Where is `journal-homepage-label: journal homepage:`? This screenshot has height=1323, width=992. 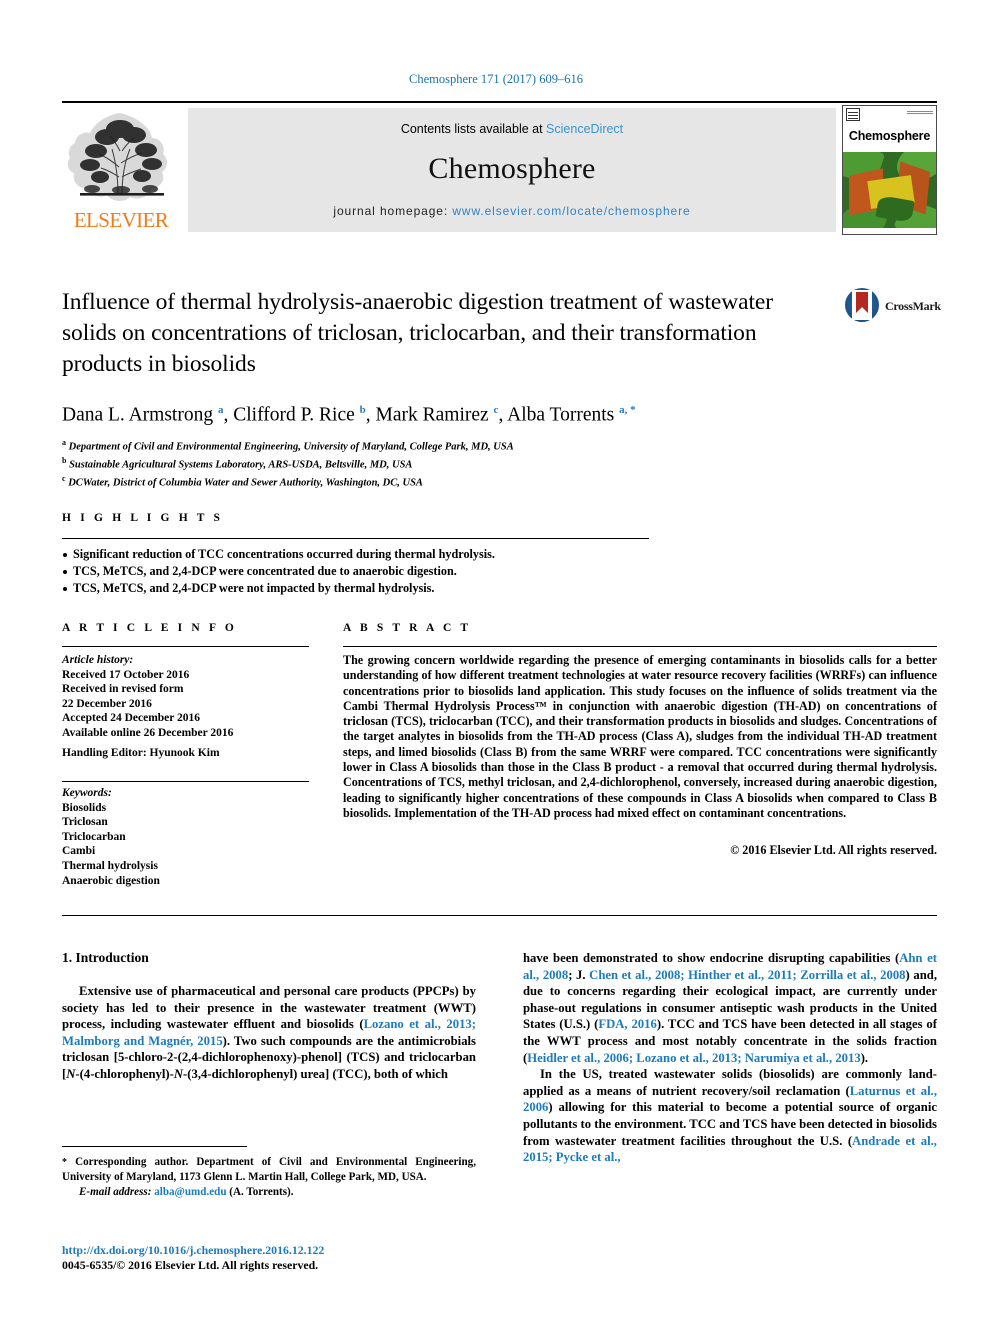
journal-homepage-label: journal homepage: is located at coordinates (393, 211).